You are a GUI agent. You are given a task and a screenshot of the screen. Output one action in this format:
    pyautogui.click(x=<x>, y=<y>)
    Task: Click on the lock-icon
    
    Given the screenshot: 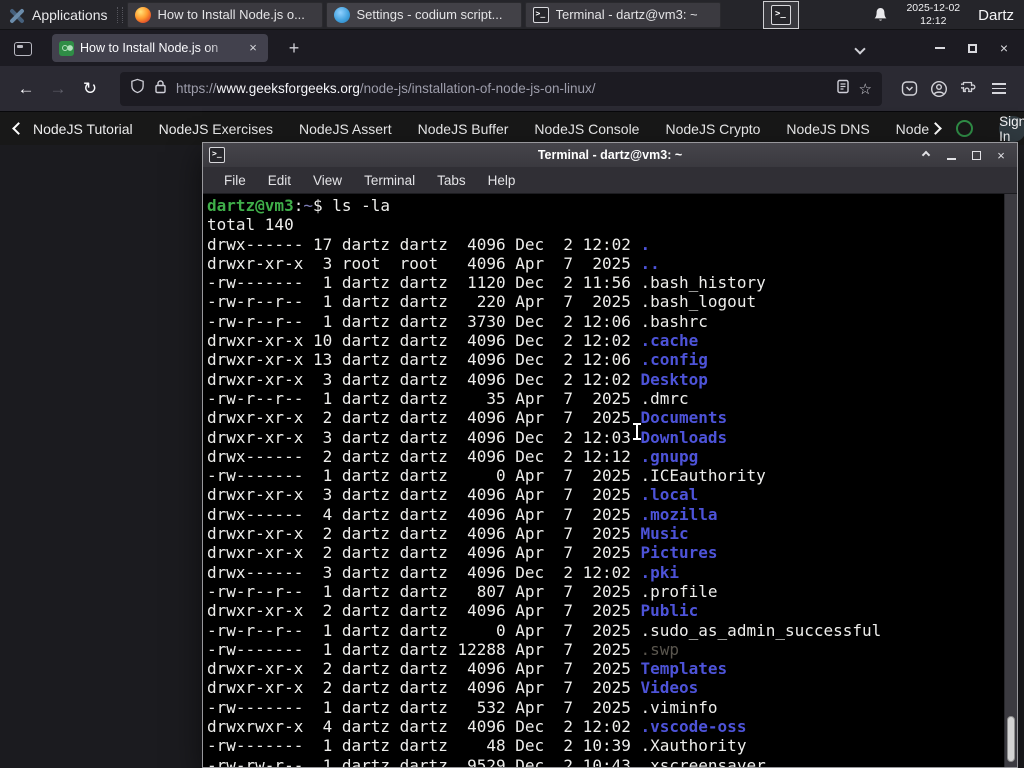 What is the action you would take?
    pyautogui.click(x=160, y=89)
    